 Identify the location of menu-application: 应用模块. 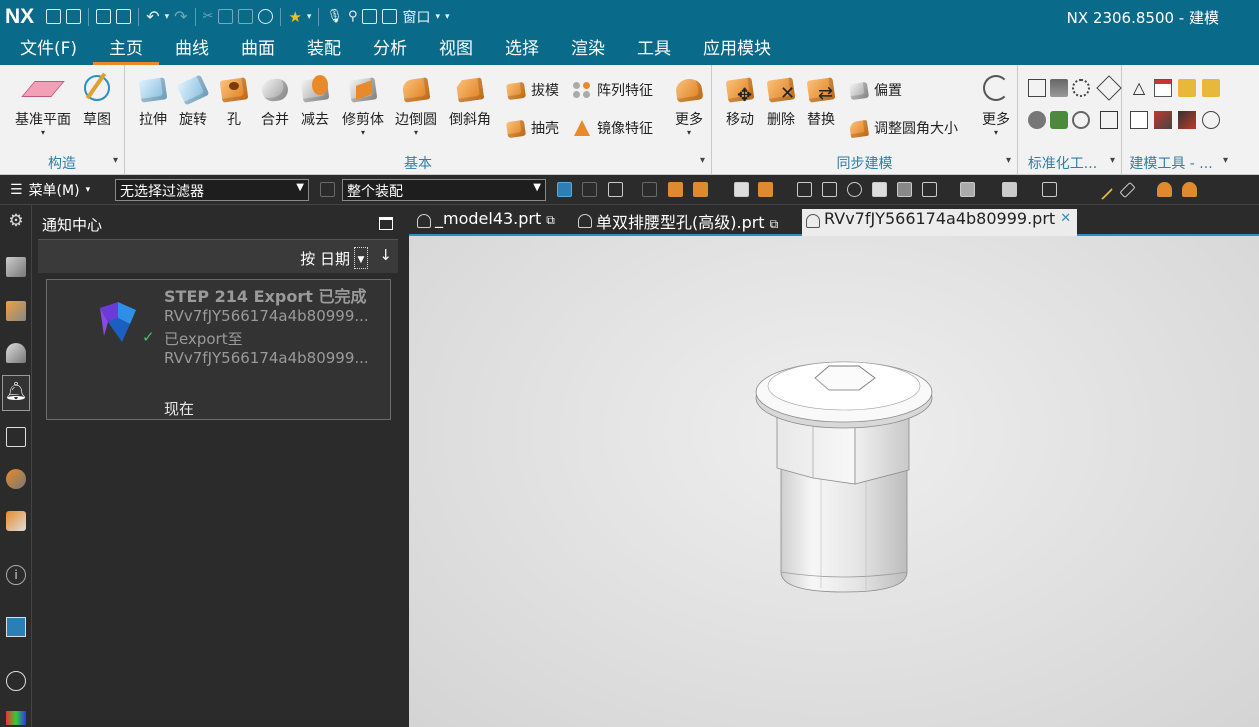
(737, 49).